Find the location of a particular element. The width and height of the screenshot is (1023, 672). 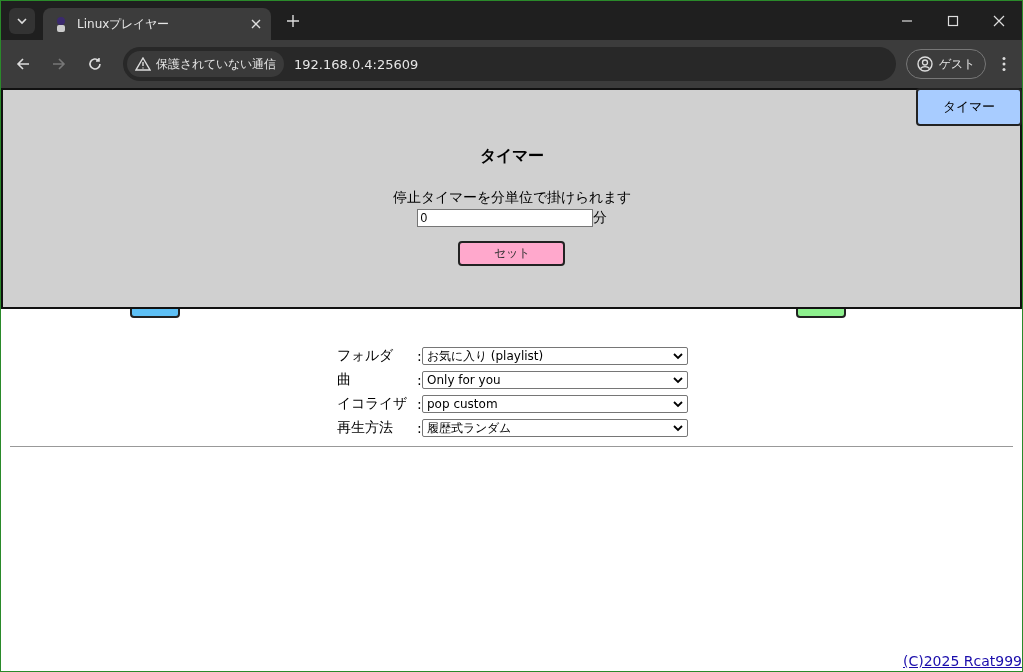

dropdown: 履歴式ランダム is located at coordinates (555, 428).